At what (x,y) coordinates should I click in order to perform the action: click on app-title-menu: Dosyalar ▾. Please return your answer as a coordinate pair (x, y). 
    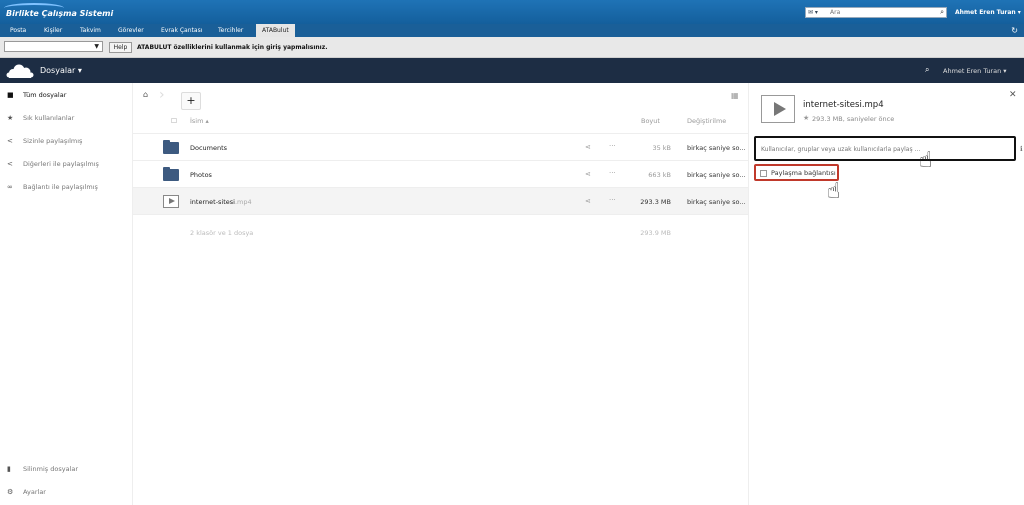
    Looking at the image, I should click on (61, 70).